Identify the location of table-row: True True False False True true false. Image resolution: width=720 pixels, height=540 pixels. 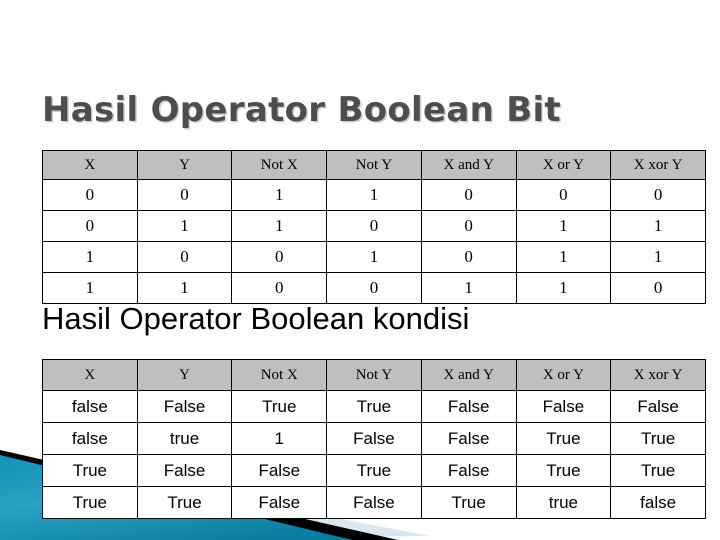
(374, 502).